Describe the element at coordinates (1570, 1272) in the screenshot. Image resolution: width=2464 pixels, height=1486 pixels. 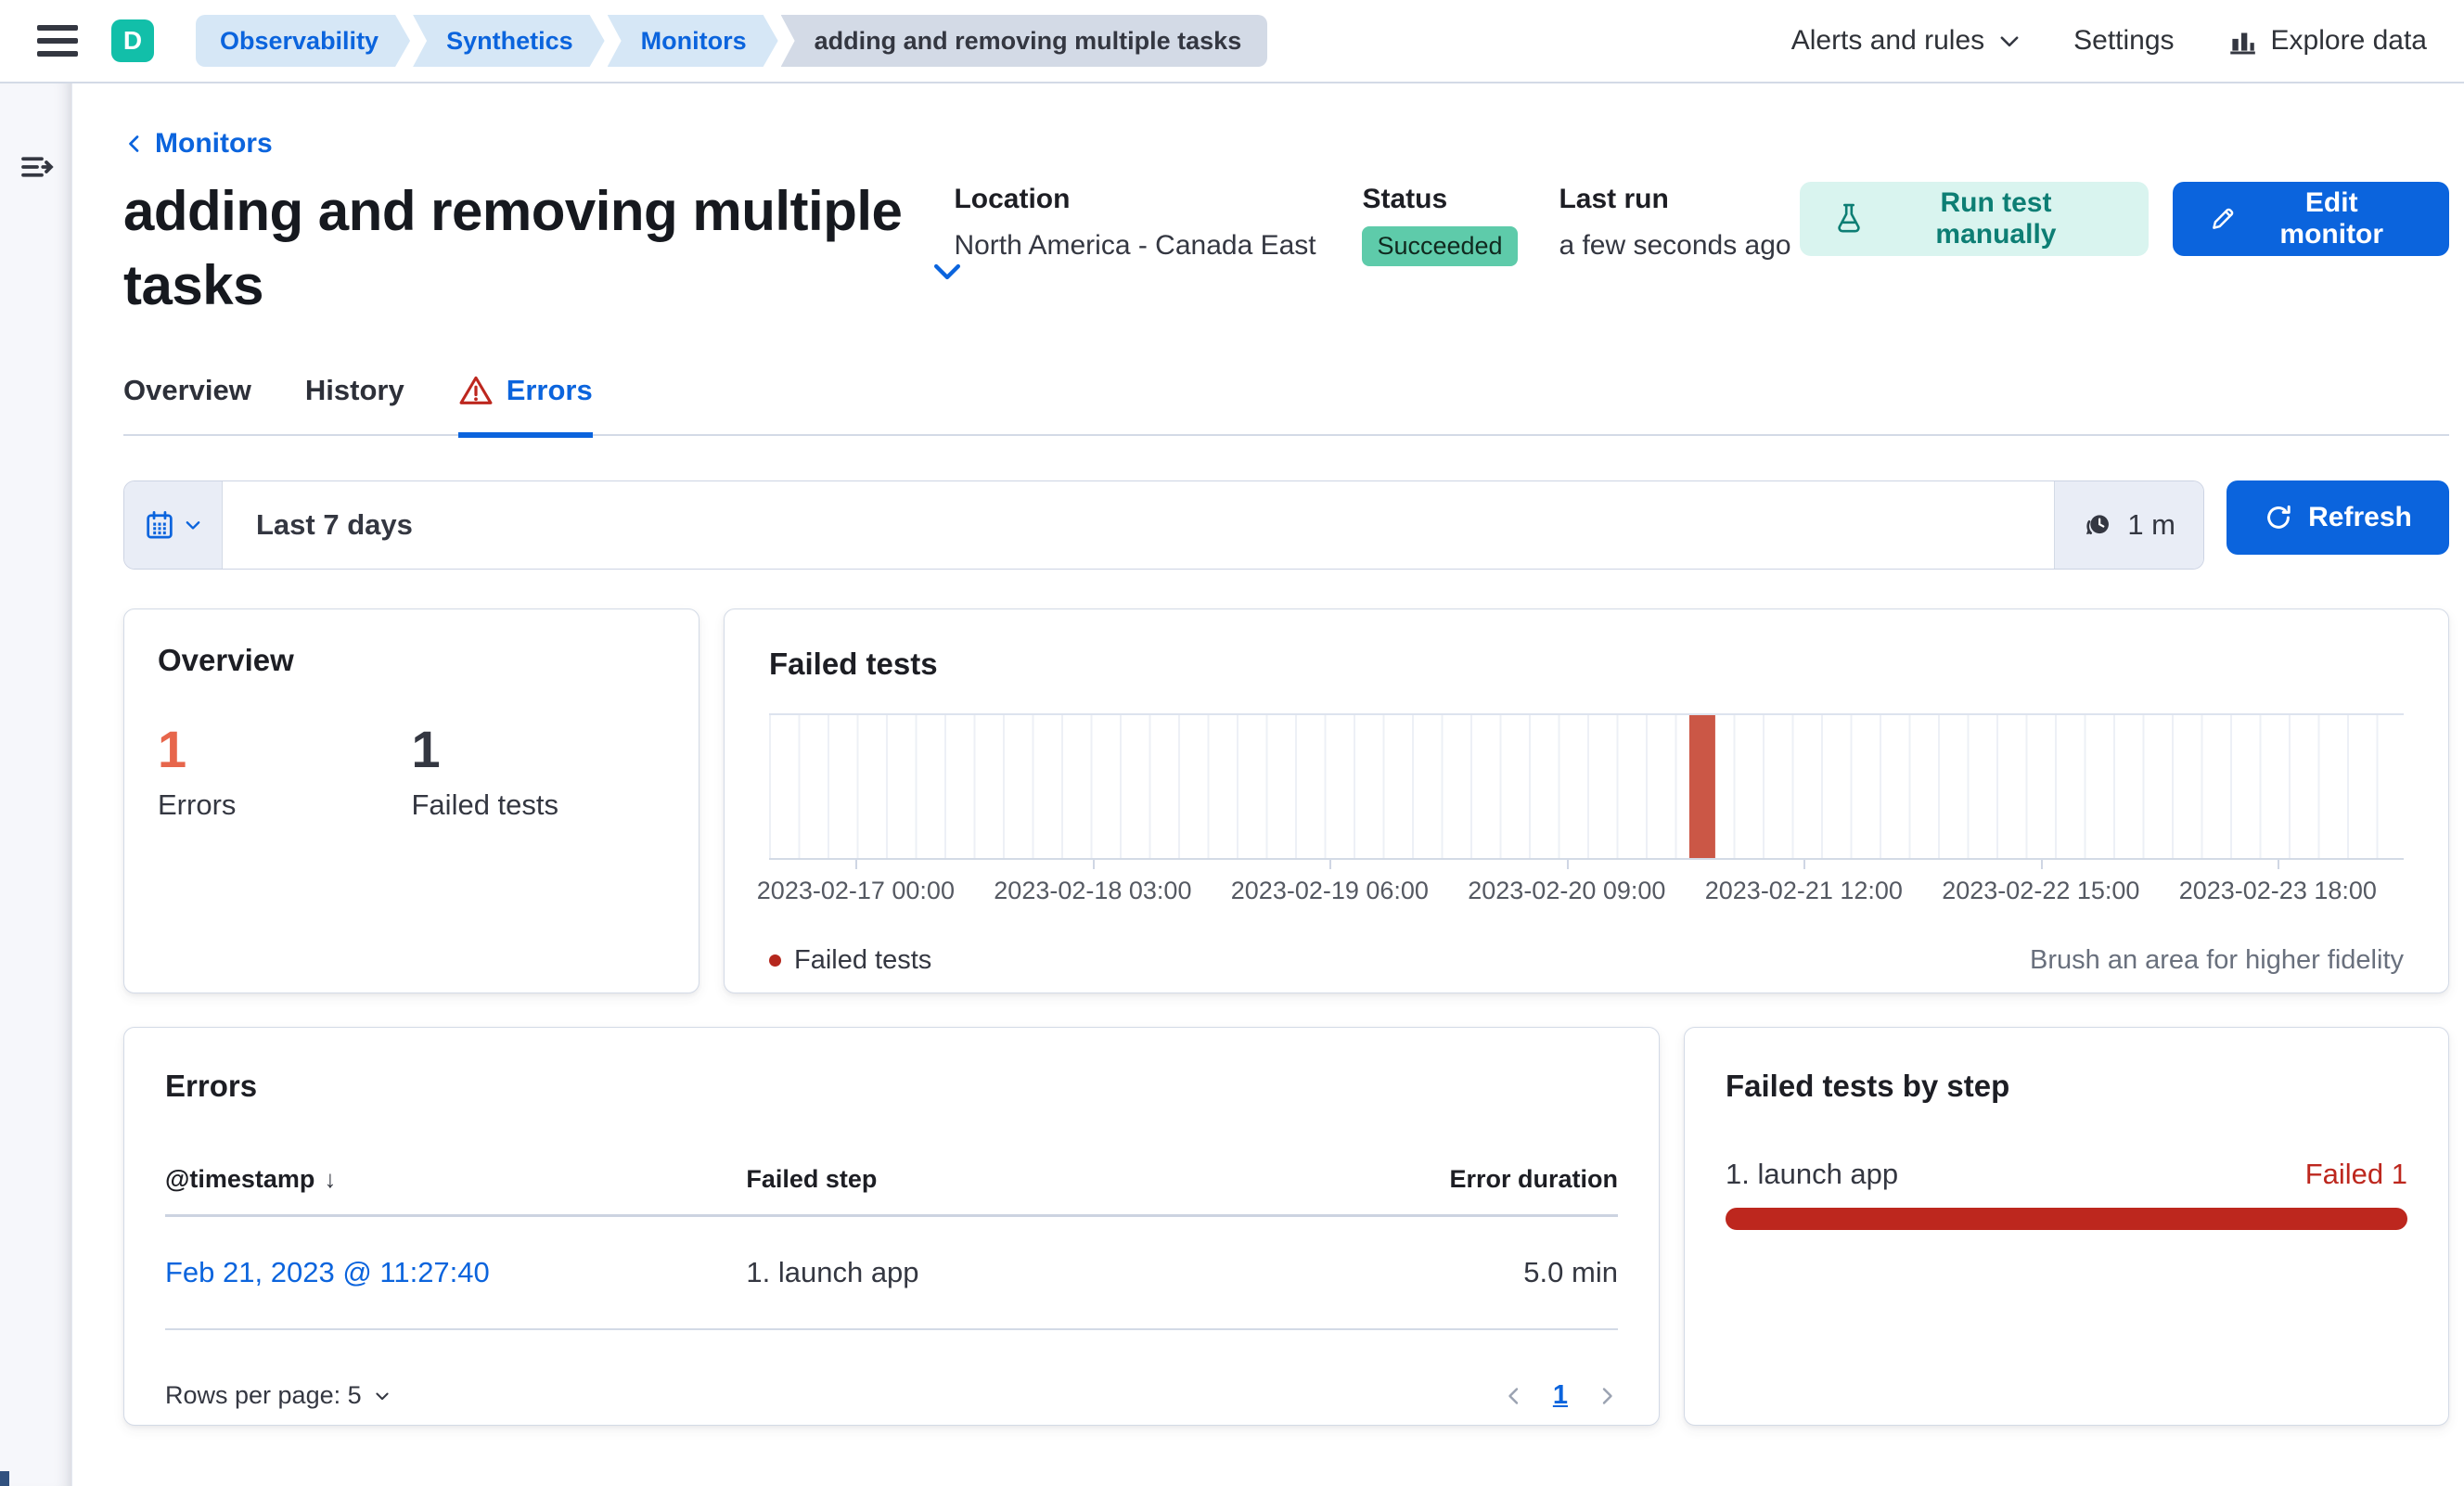
I see `error-duration: 5.0 min` at that location.